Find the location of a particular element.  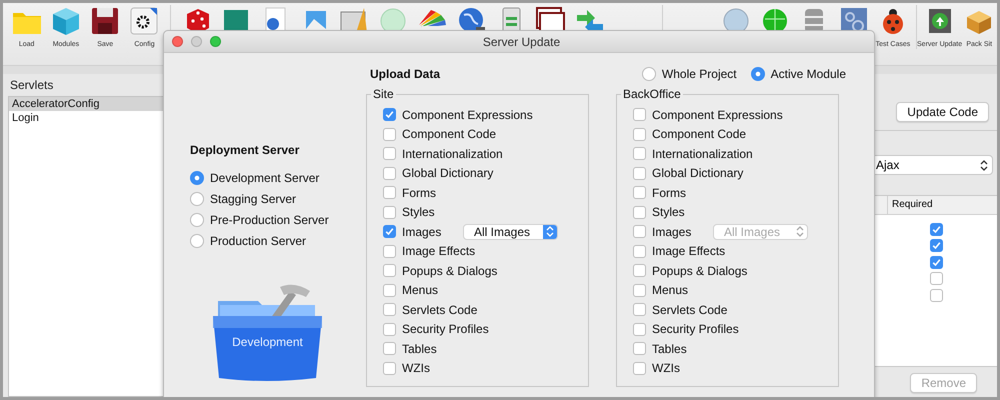

column-header: Required is located at coordinates (942, 205).